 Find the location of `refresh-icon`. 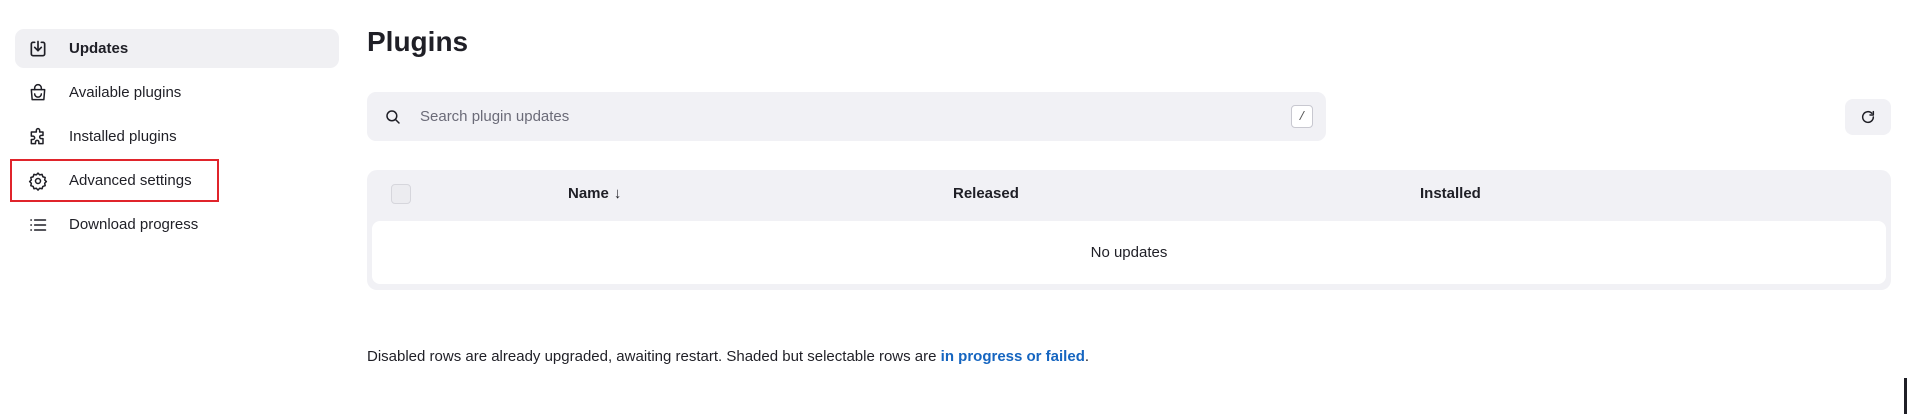

refresh-icon is located at coordinates (1868, 117).